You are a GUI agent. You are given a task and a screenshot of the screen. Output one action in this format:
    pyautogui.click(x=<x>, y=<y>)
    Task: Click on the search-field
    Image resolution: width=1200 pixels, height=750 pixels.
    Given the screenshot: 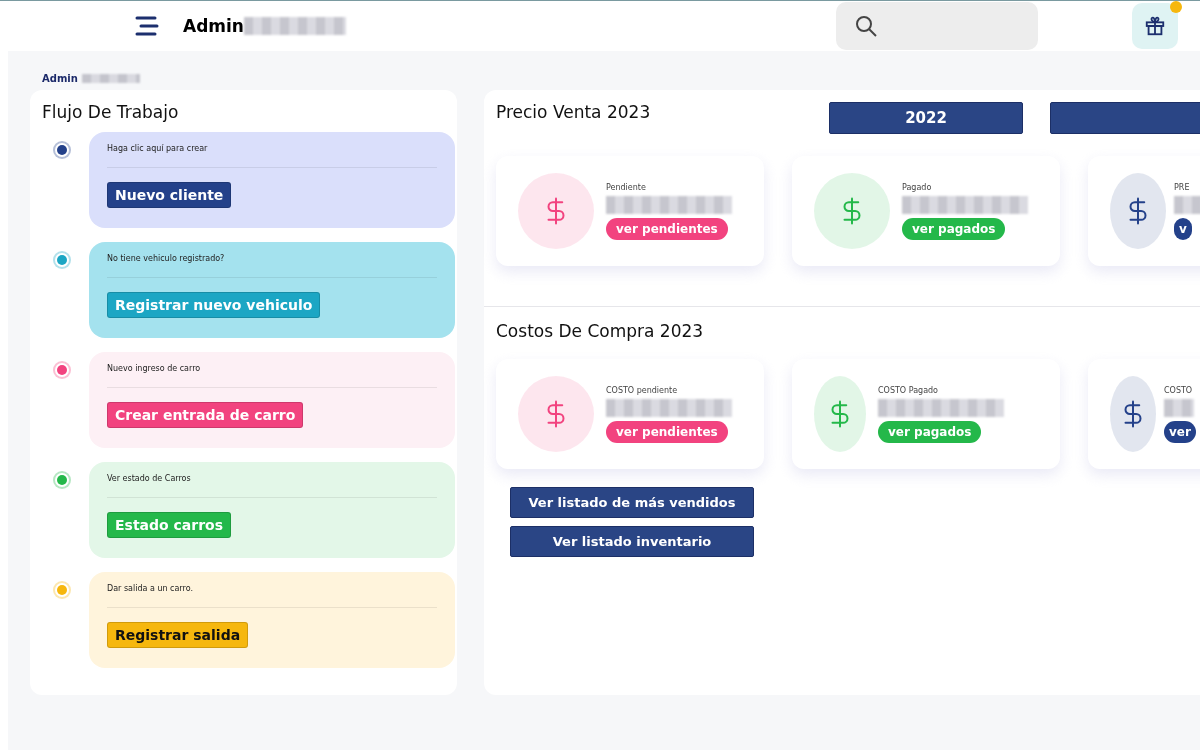 What is the action you would take?
    pyautogui.click(x=937, y=26)
    